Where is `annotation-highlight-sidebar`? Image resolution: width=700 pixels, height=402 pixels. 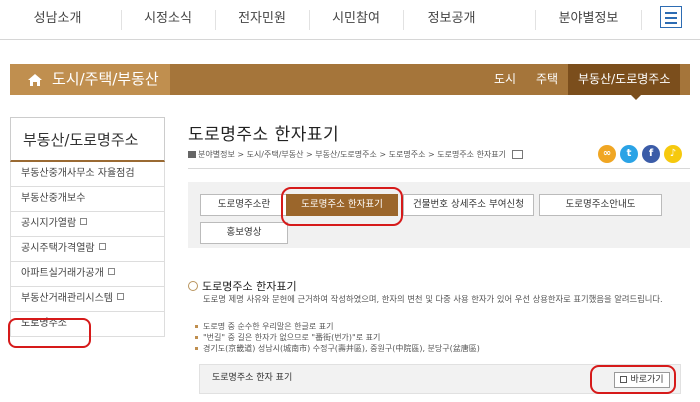 annotation-highlight-sidebar is located at coordinates (49, 333).